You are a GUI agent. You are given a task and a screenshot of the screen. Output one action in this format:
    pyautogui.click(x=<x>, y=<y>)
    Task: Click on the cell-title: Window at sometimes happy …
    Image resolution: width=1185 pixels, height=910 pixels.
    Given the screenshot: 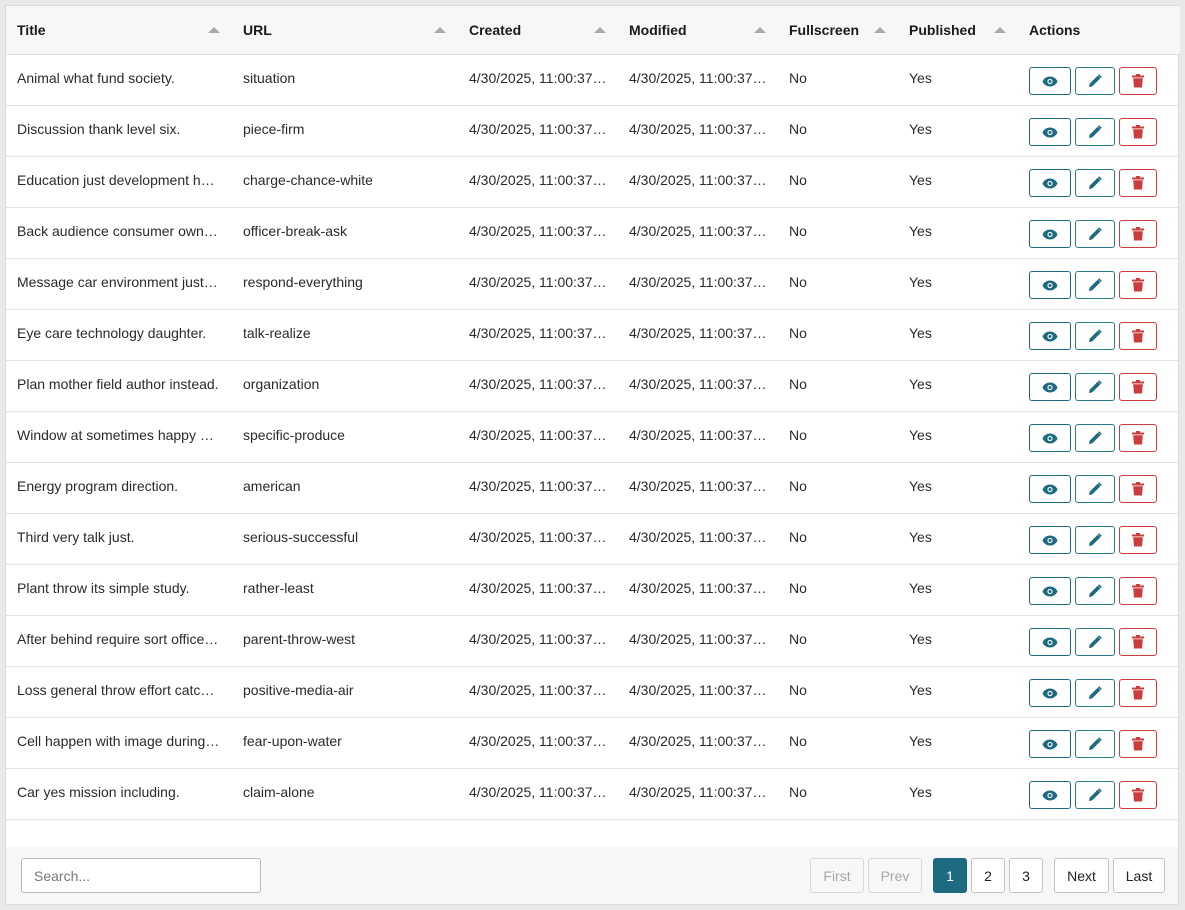 What is the action you would take?
    pyautogui.click(x=119, y=437)
    